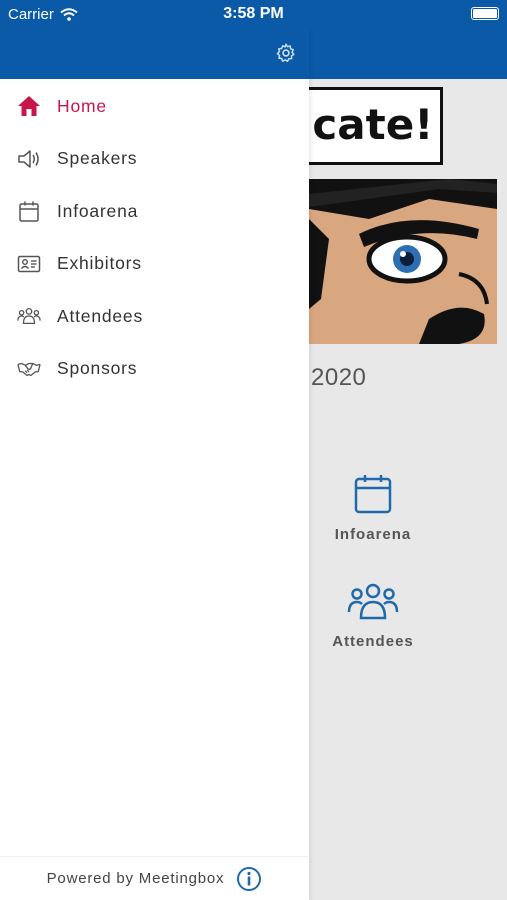 This screenshot has height=900, width=507. Describe the element at coordinates (373, 641) in the screenshot. I see `tile-attendees-label: Attendees` at that location.